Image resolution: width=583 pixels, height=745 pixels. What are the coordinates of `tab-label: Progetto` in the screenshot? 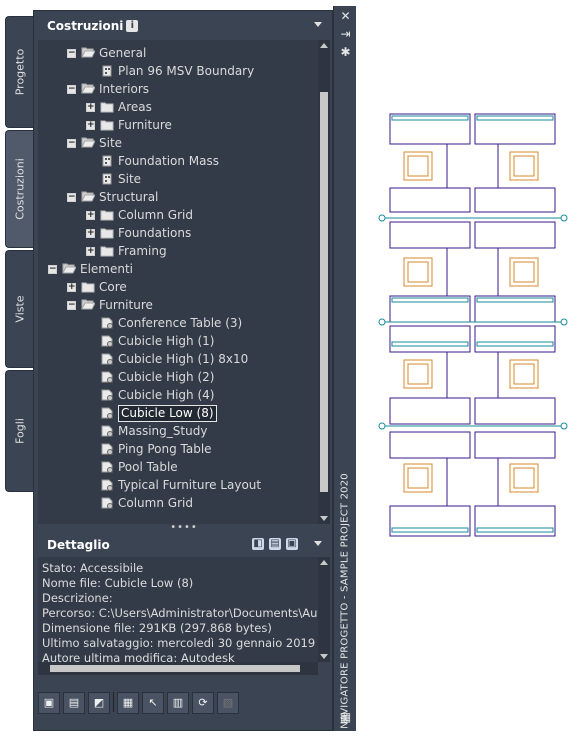 It's located at (19, 72).